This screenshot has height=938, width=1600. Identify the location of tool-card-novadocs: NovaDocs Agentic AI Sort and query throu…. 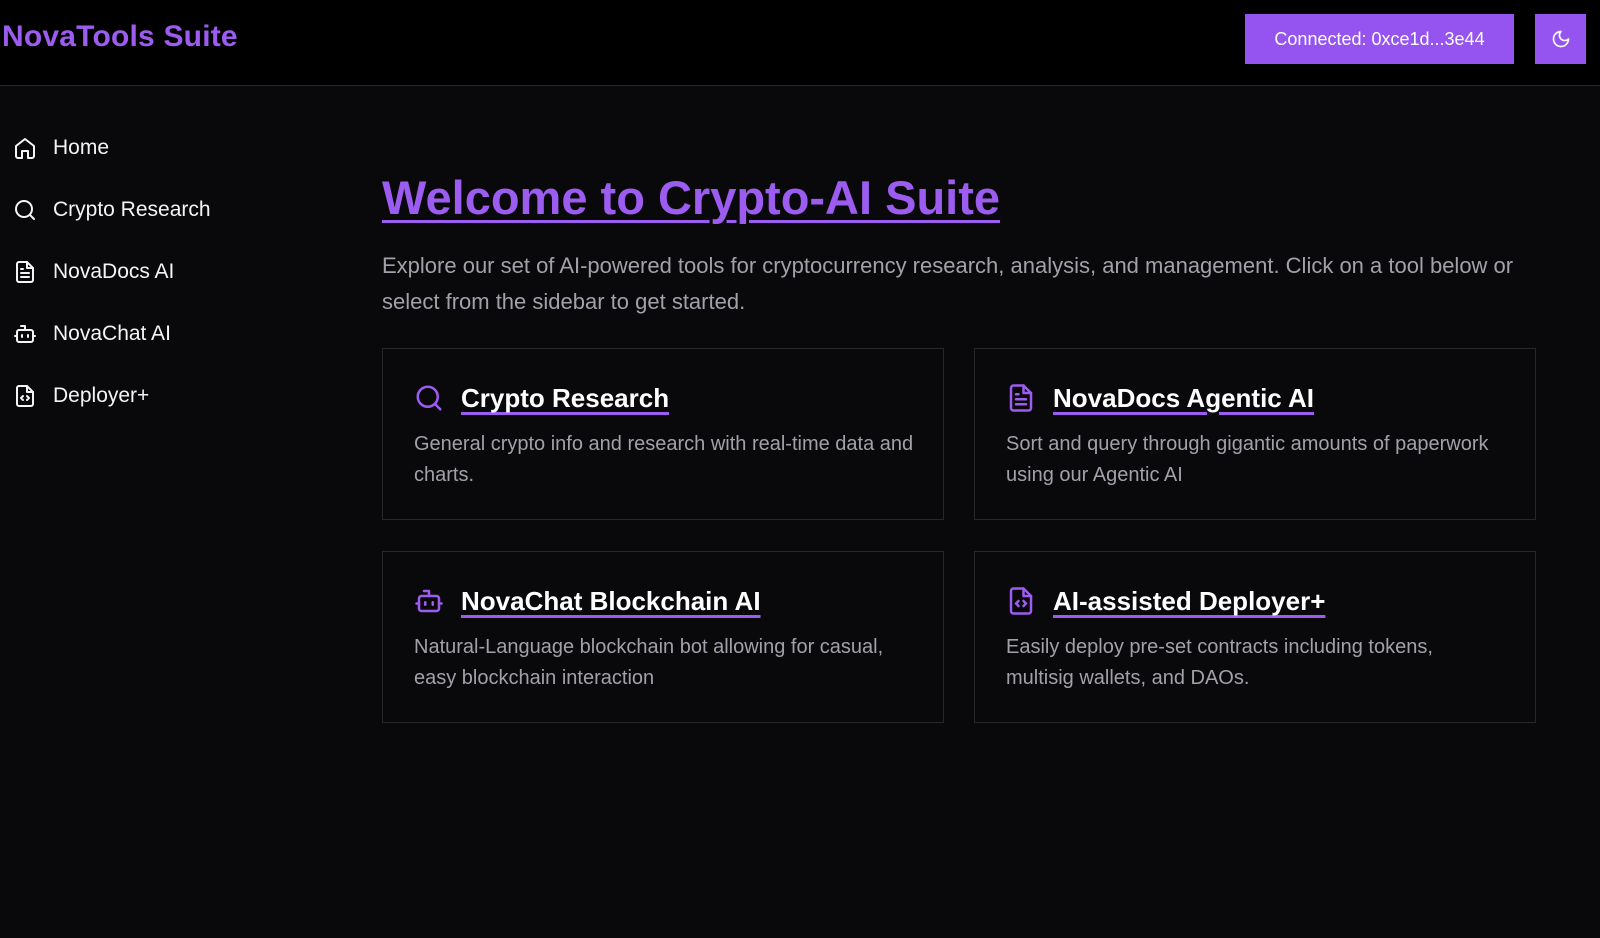
(1255, 434).